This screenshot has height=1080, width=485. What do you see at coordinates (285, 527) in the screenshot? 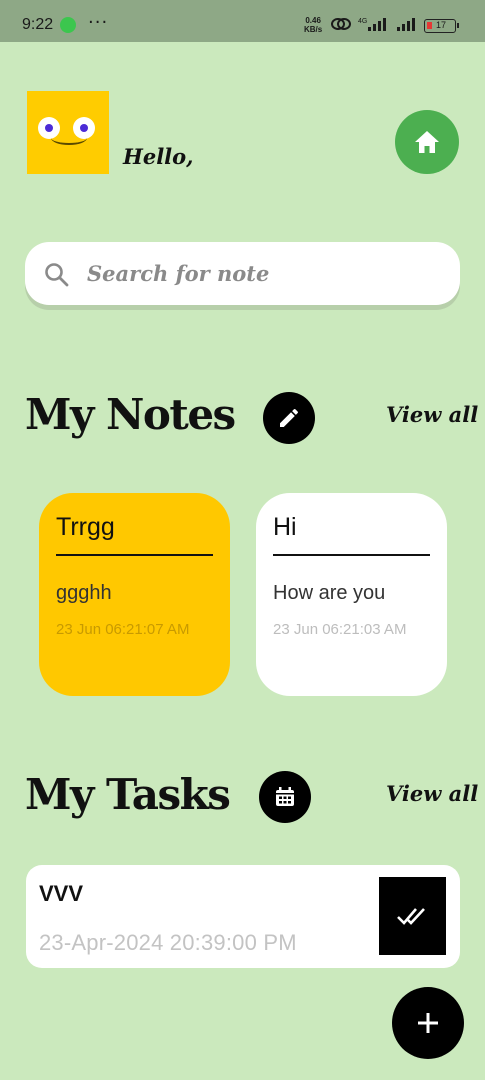
I see `note-title: Hi` at bounding box center [285, 527].